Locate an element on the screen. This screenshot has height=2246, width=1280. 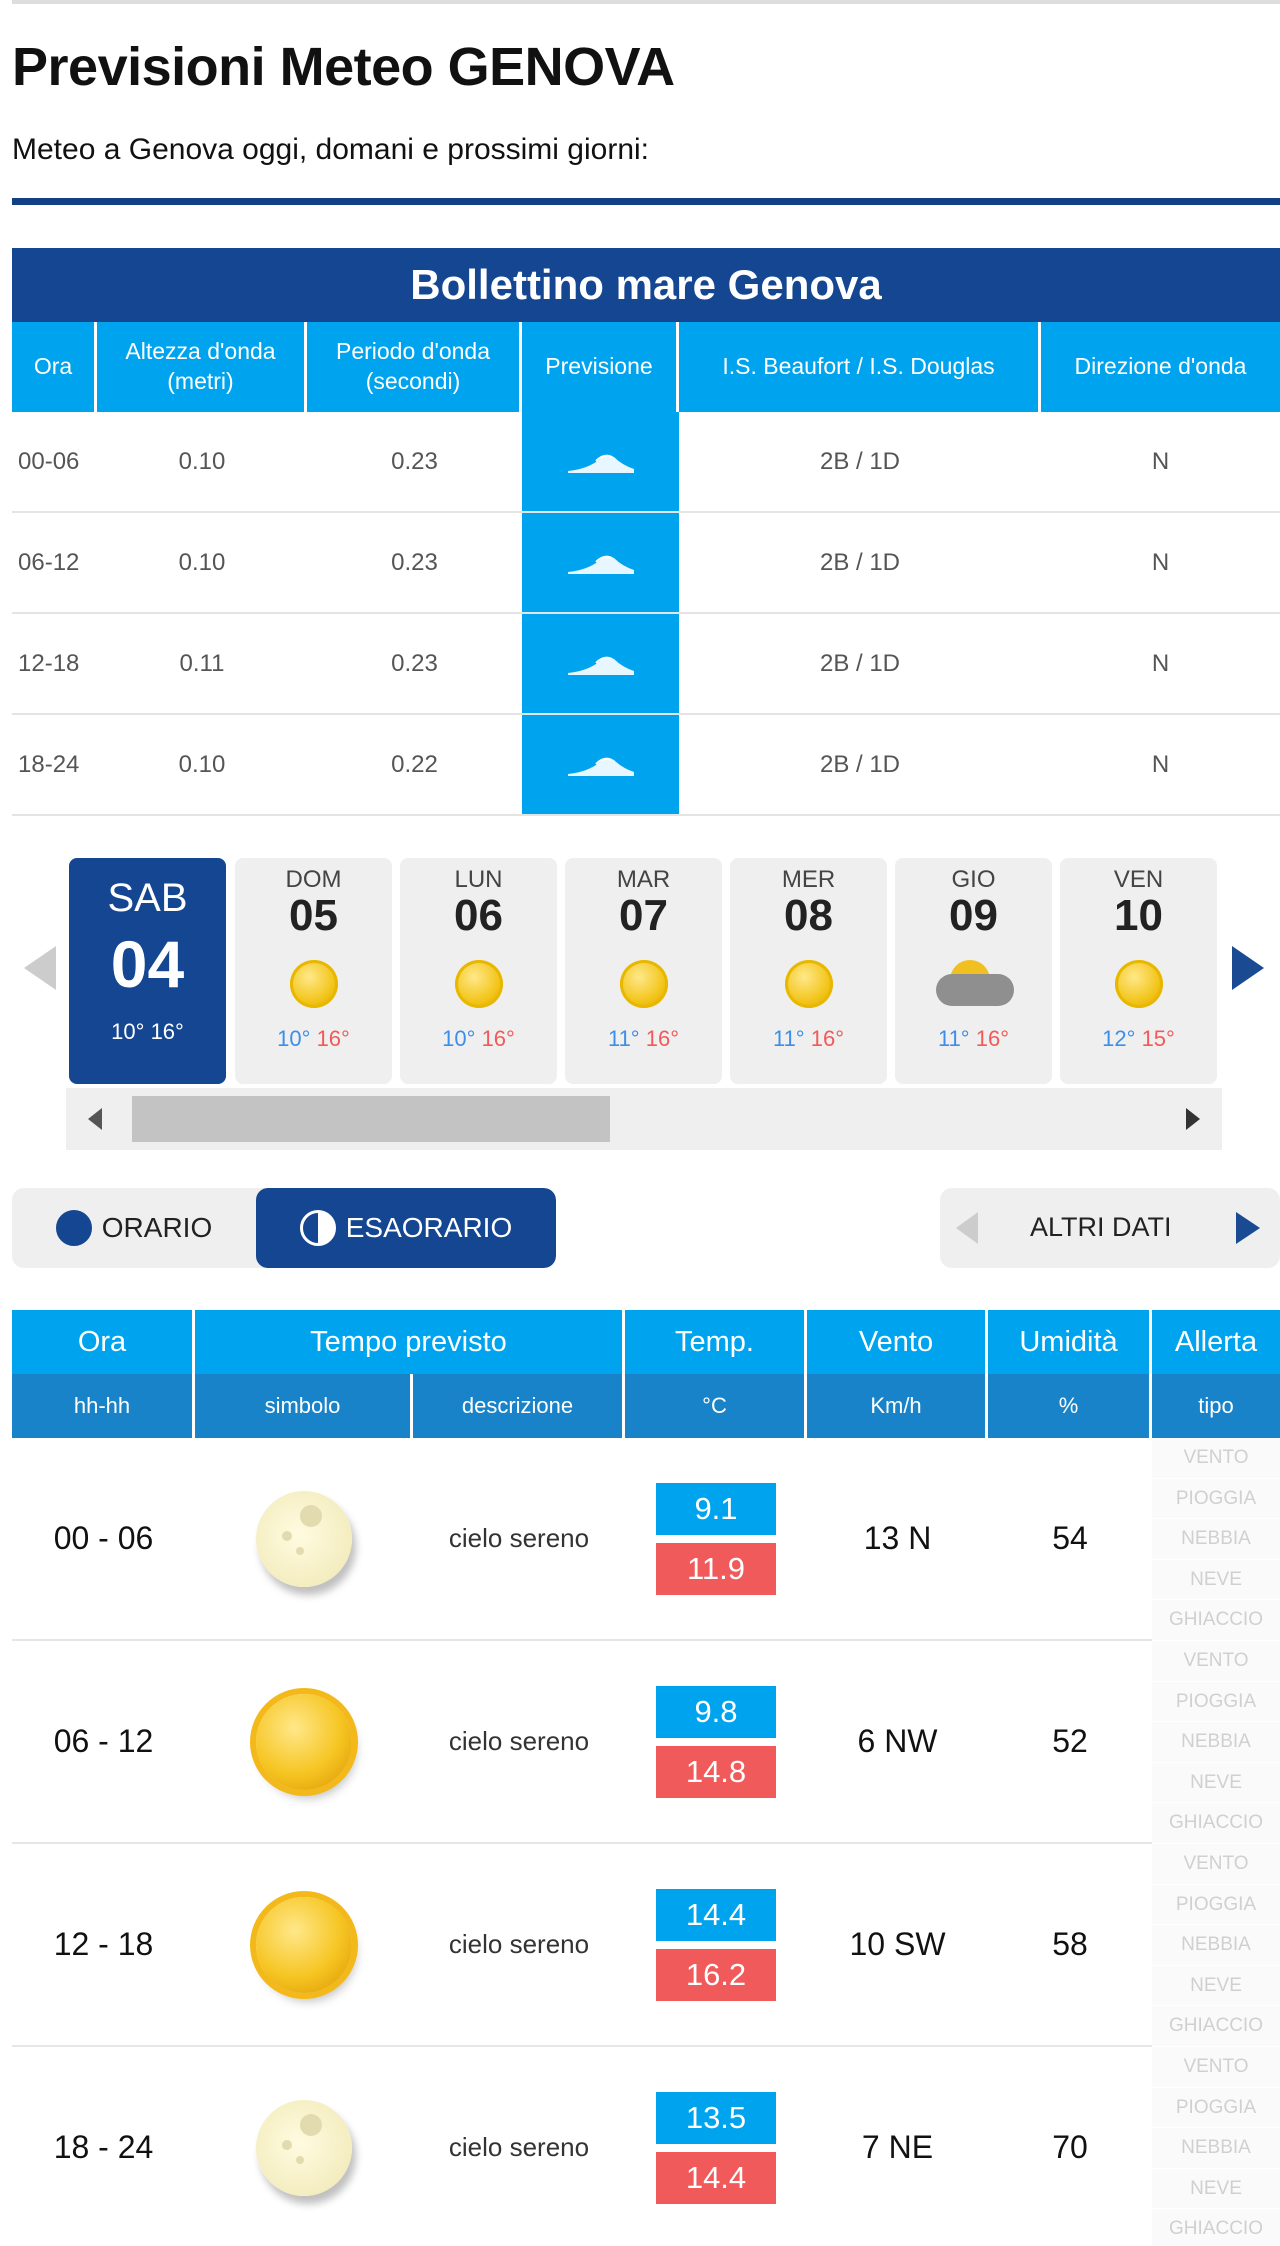
altri-dati-label: ALTRI DATI is located at coordinates (1101, 1227).